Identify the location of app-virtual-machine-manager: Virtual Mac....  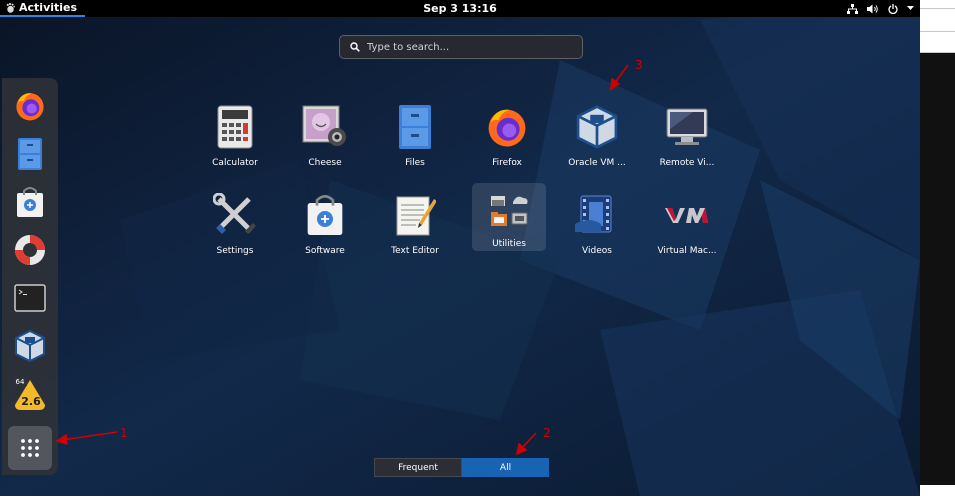
(687, 217).